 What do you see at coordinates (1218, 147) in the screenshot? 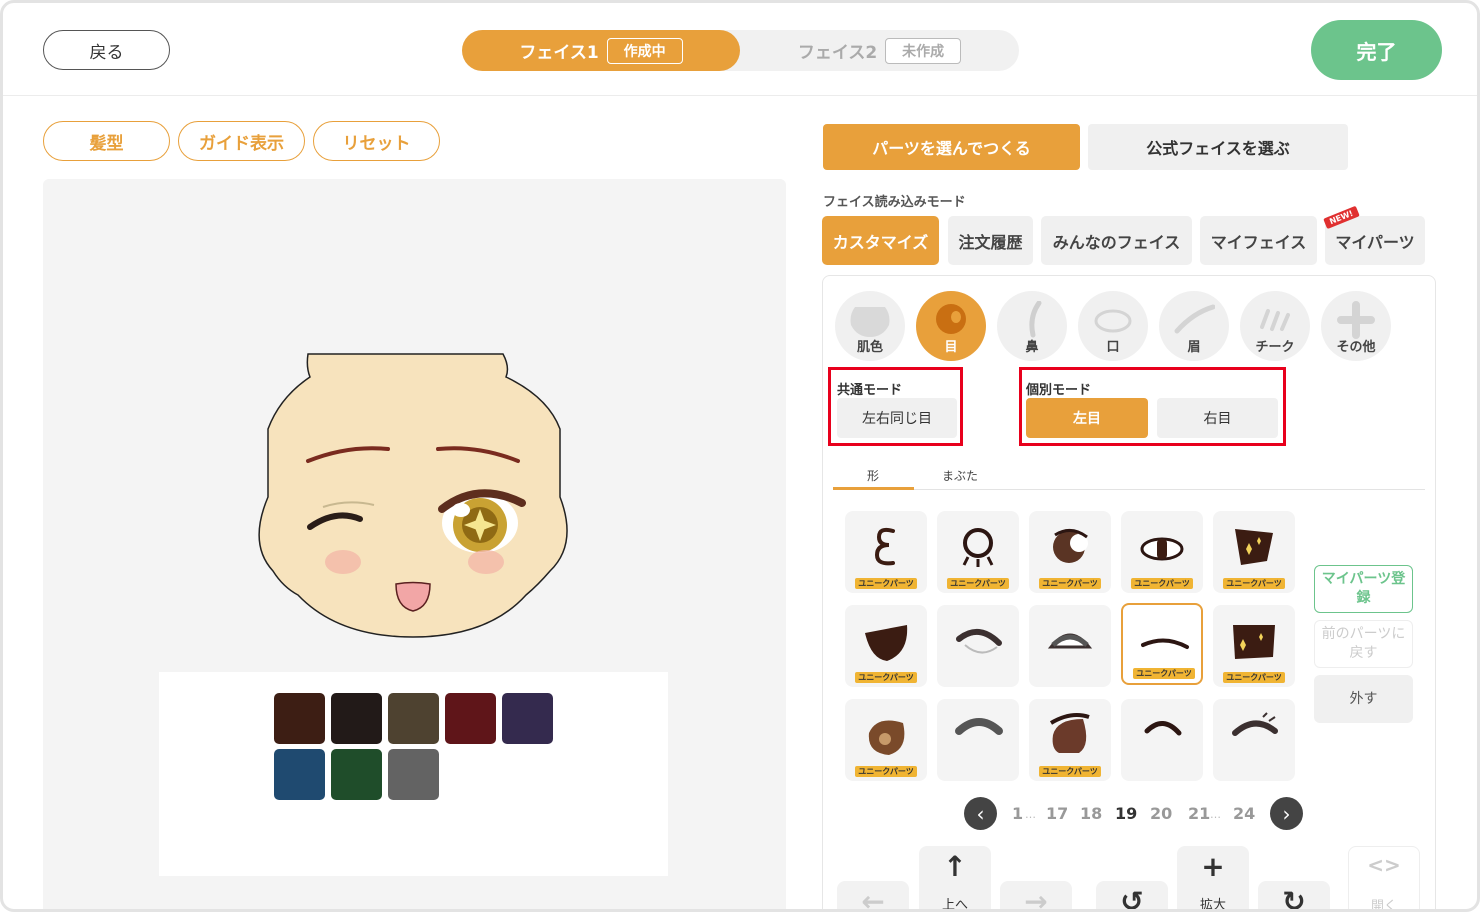
I see `choose-official-face-button: 公式フェイスを選ぶ` at bounding box center [1218, 147].